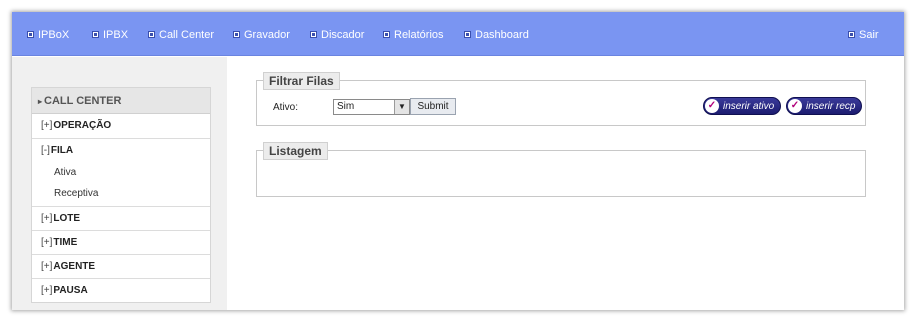 This screenshot has height=322, width=915. Describe the element at coordinates (62, 150) in the screenshot. I see `sidebar-item-label: FILA` at that location.